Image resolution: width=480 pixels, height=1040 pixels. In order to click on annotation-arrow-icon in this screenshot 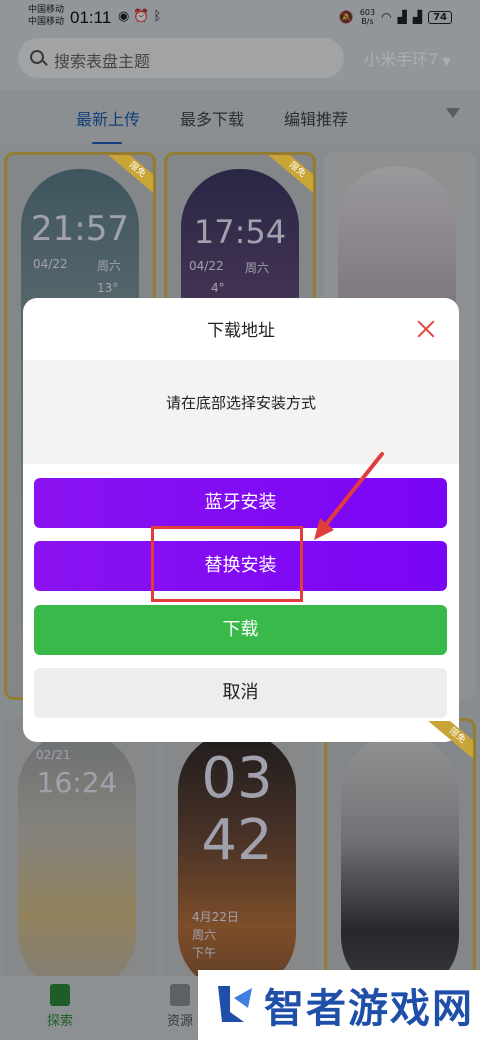, I will do `click(349, 496)`.